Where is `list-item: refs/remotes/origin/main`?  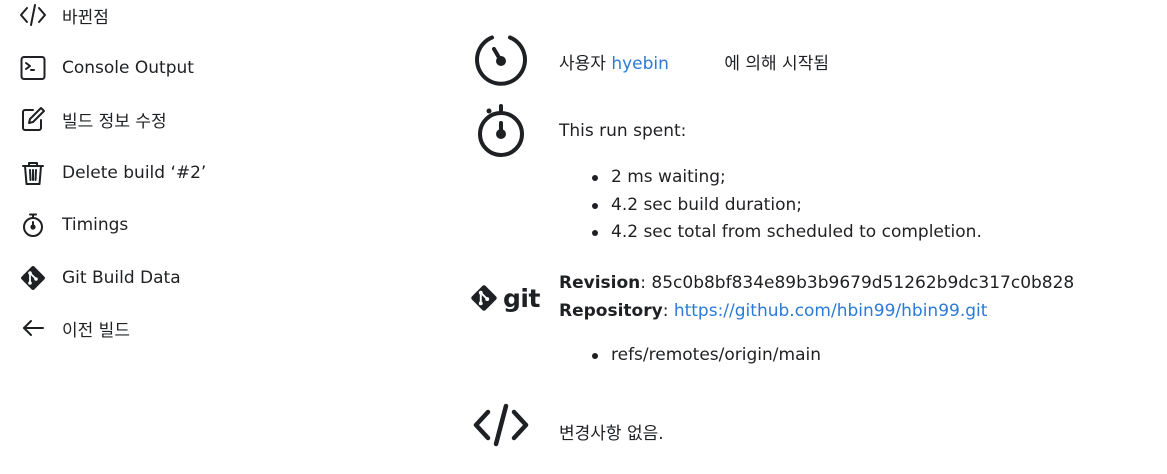
list-item: refs/remotes/origin/main is located at coordinates (705, 356).